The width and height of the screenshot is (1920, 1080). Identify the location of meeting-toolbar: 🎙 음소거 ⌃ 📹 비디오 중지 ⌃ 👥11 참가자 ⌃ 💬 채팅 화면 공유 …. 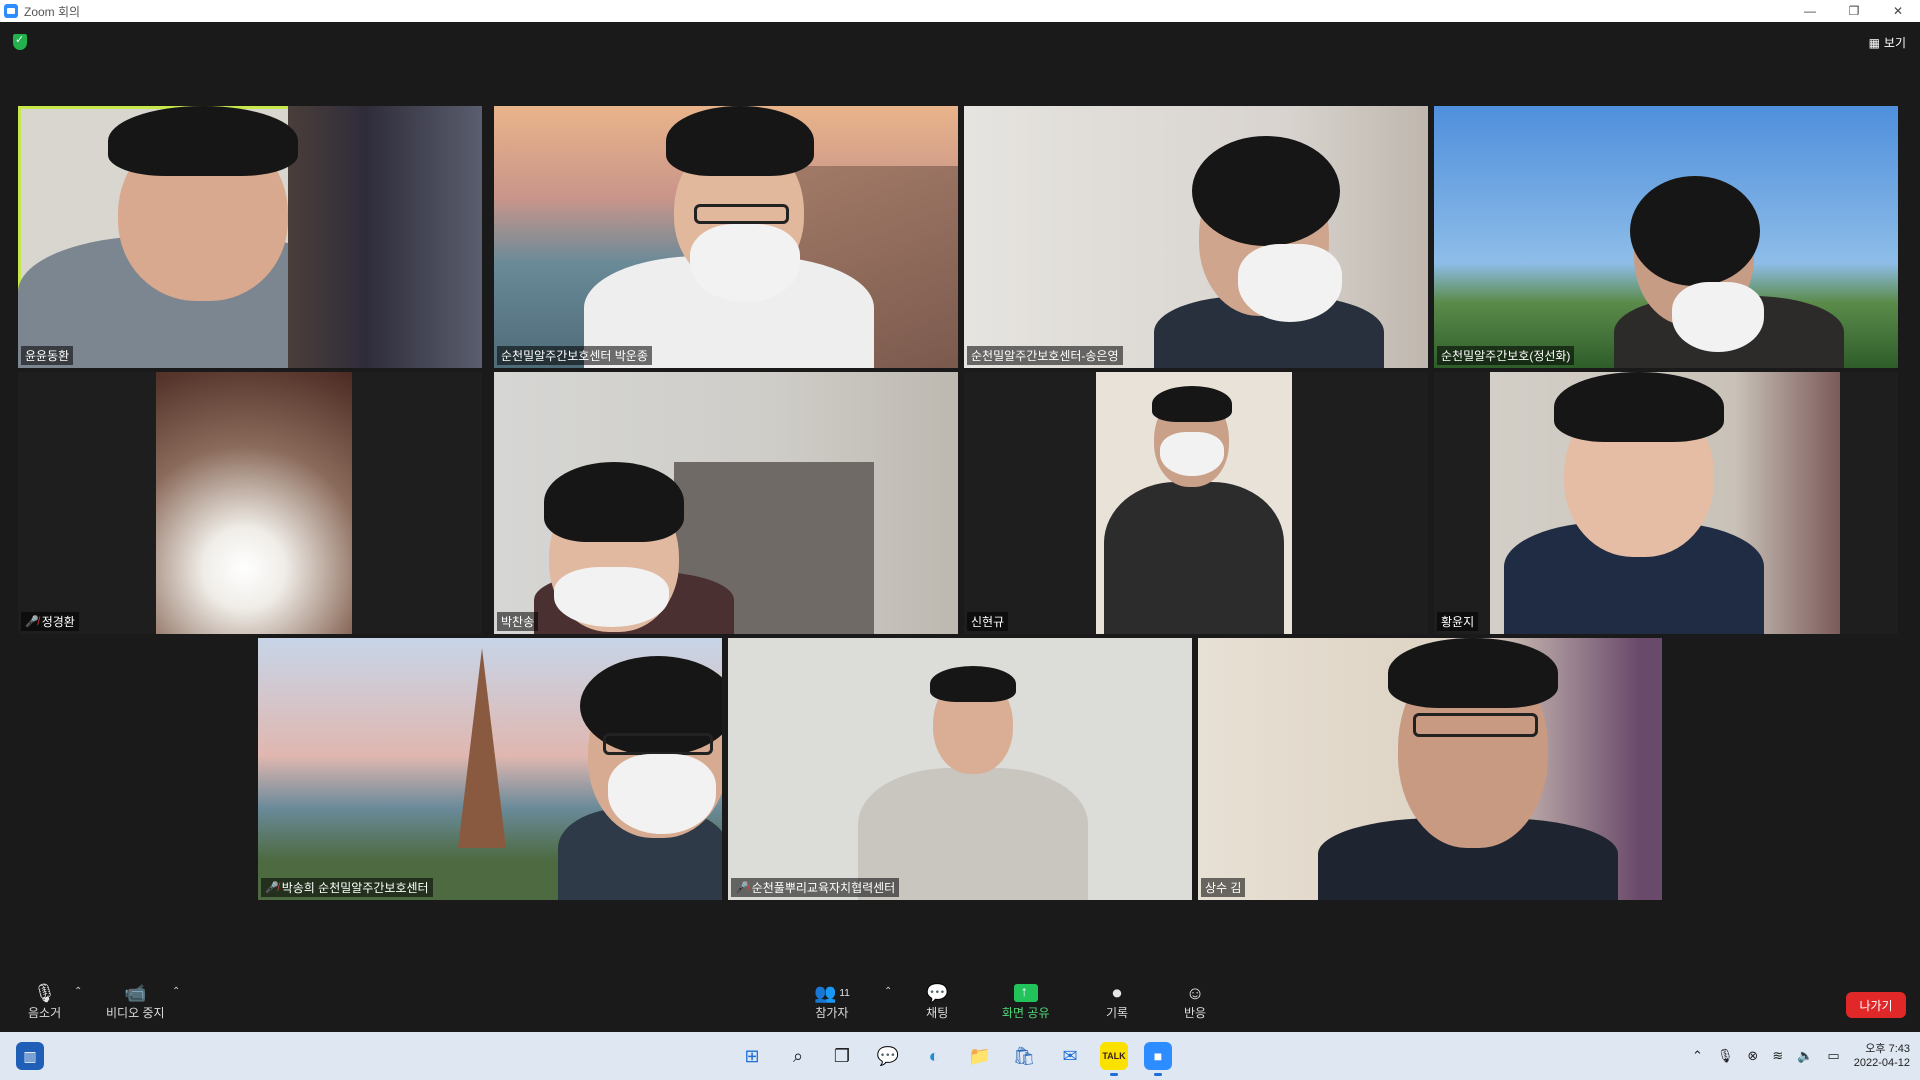
(960, 1002).